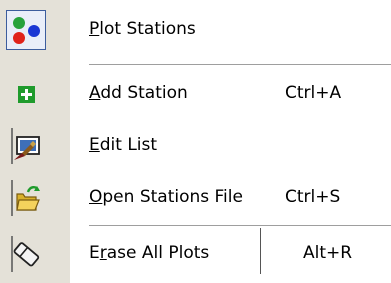  What do you see at coordinates (26, 30) in the screenshot?
I see `plot-stations-icon` at bounding box center [26, 30].